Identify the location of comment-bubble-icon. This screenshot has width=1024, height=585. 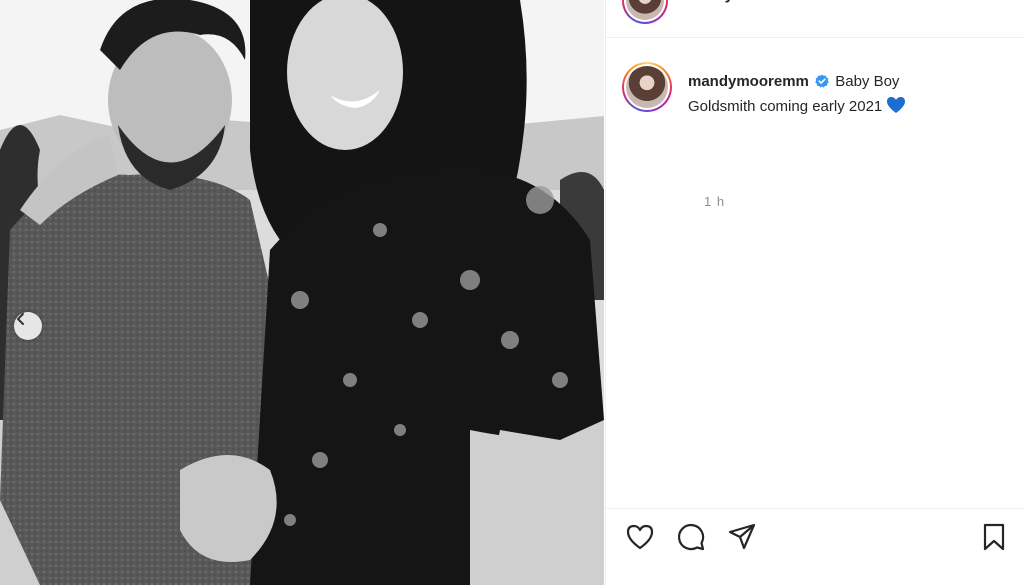
(691, 539).